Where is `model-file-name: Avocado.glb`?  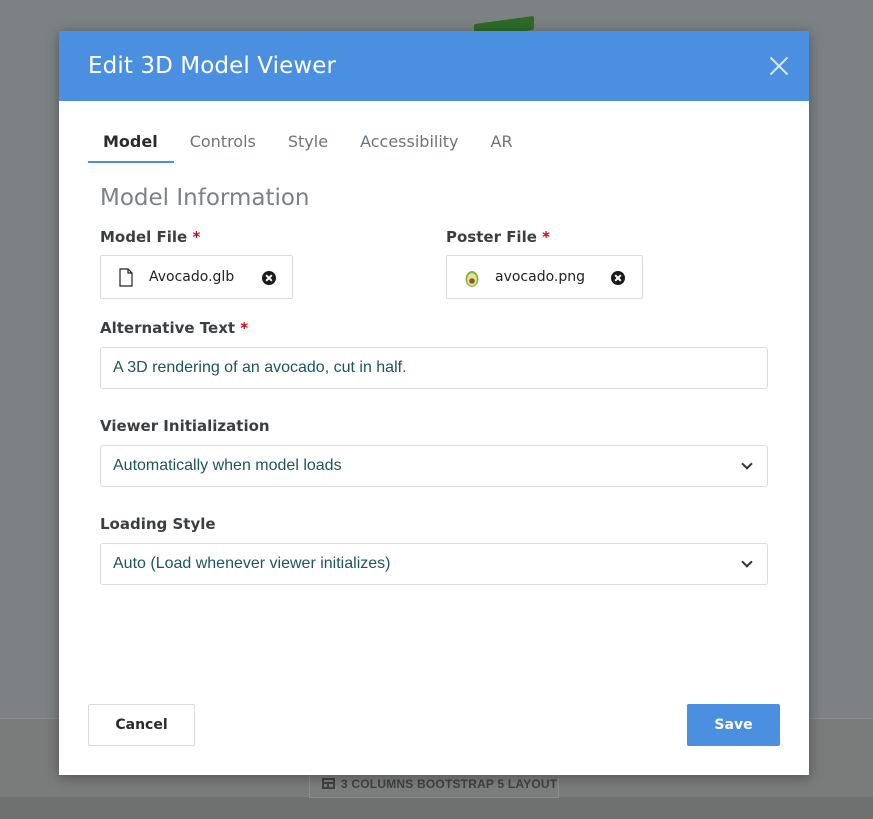
model-file-name: Avocado.glb is located at coordinates (192, 277).